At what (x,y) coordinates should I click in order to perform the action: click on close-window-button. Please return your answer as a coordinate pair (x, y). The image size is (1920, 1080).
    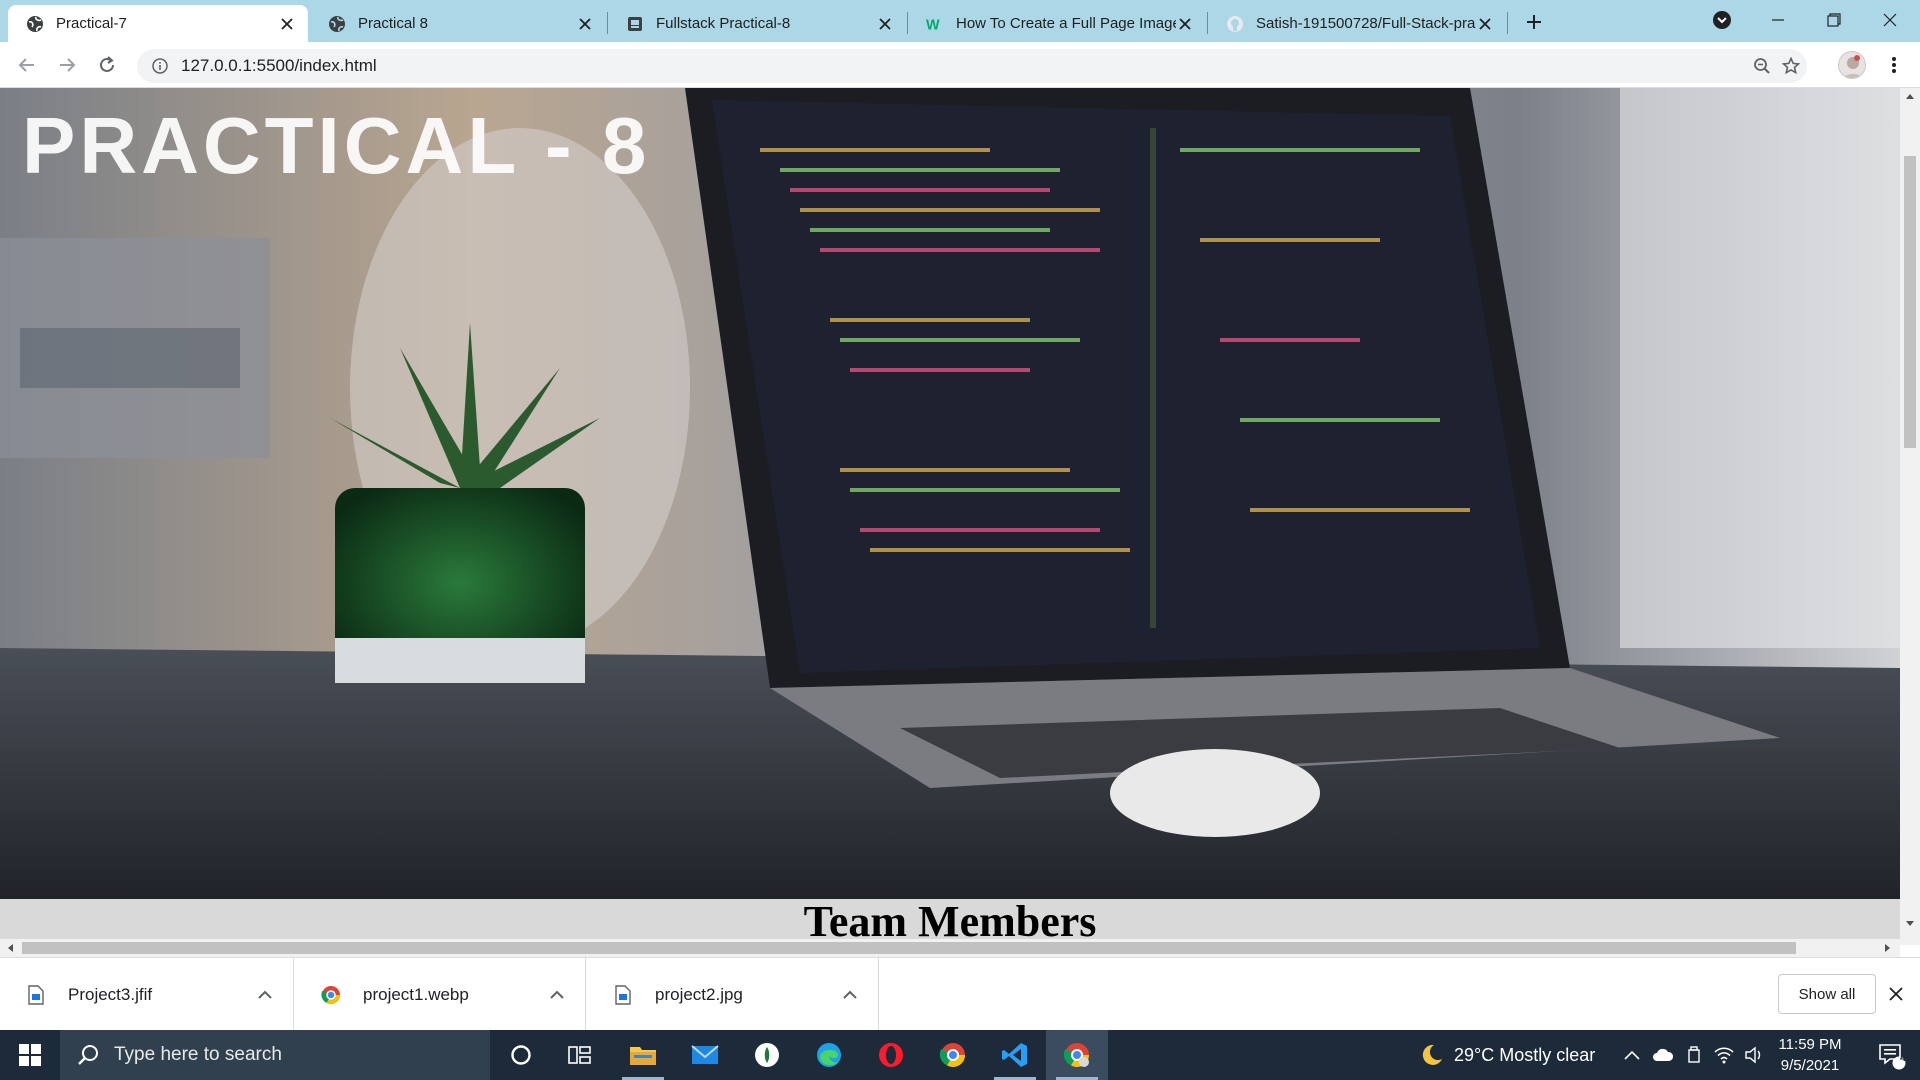
    Looking at the image, I should click on (1890, 20).